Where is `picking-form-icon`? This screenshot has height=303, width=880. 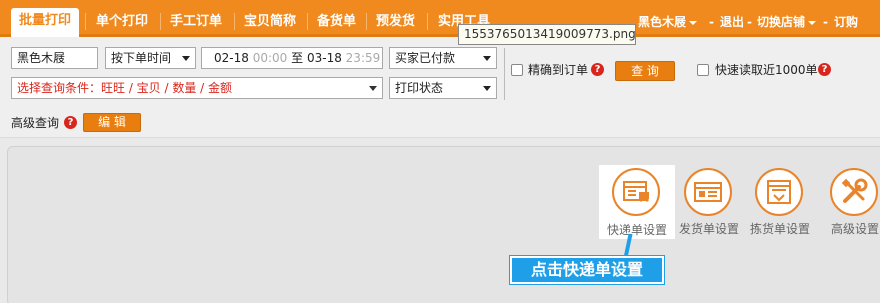 picking-form-icon is located at coordinates (779, 192).